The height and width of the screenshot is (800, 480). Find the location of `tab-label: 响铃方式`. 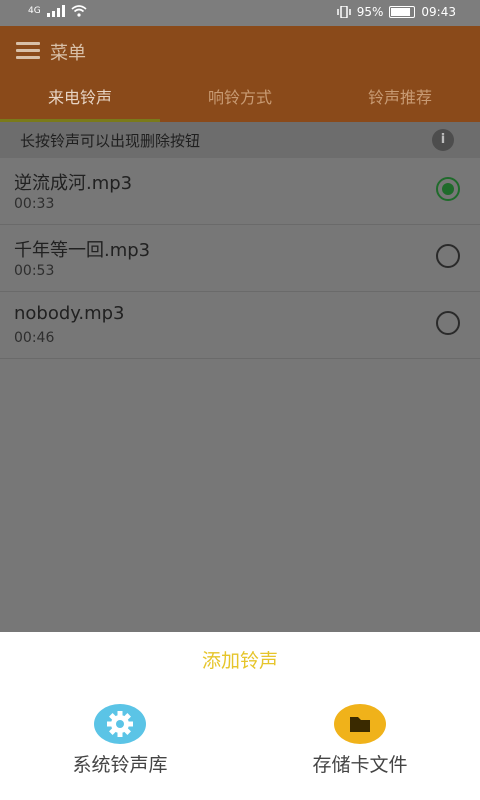

tab-label: 响铃方式 is located at coordinates (239, 97).